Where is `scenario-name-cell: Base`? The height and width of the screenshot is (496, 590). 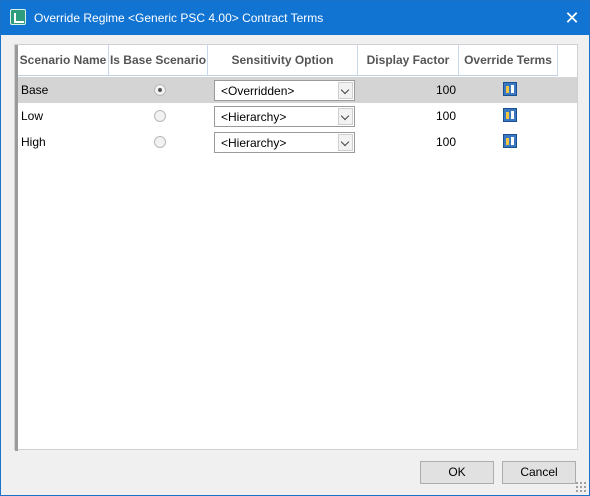
scenario-name-cell: Base is located at coordinates (35, 90).